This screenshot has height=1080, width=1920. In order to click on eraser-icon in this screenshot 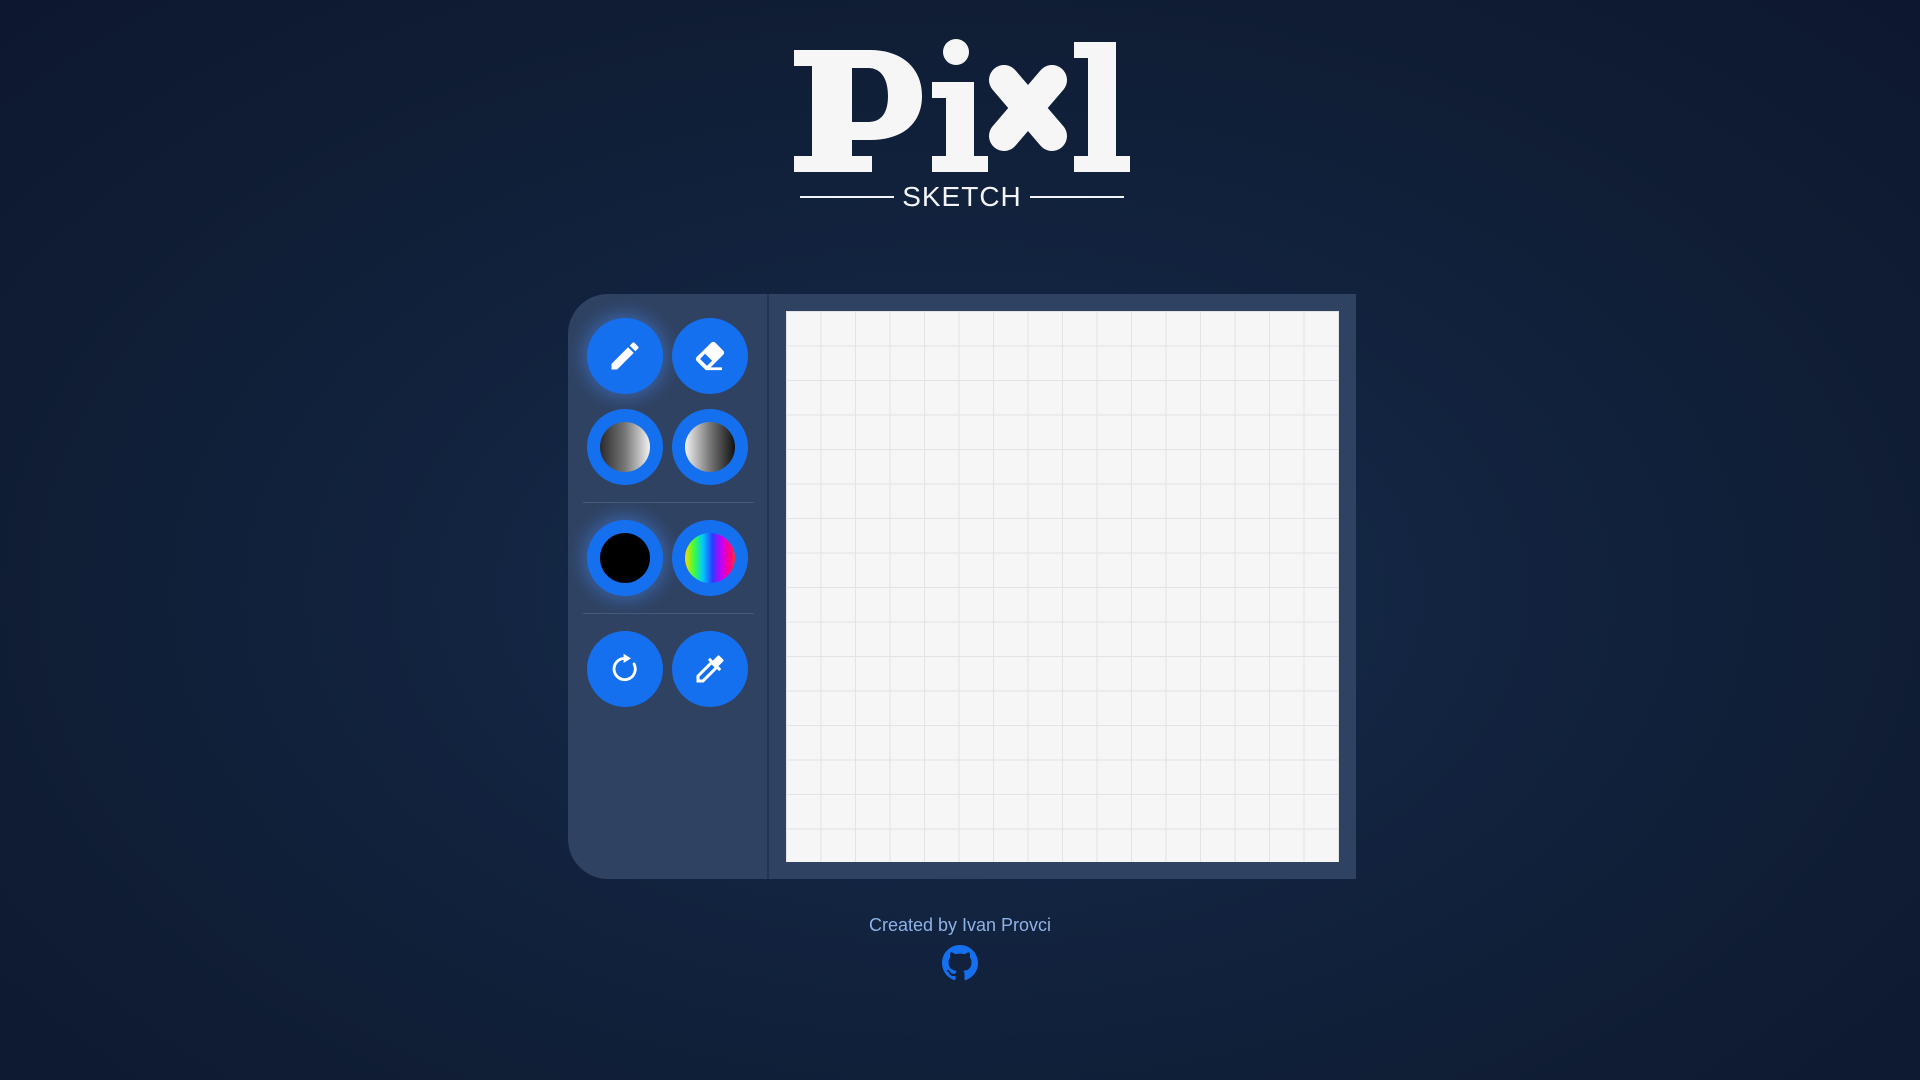, I will do `click(710, 356)`.